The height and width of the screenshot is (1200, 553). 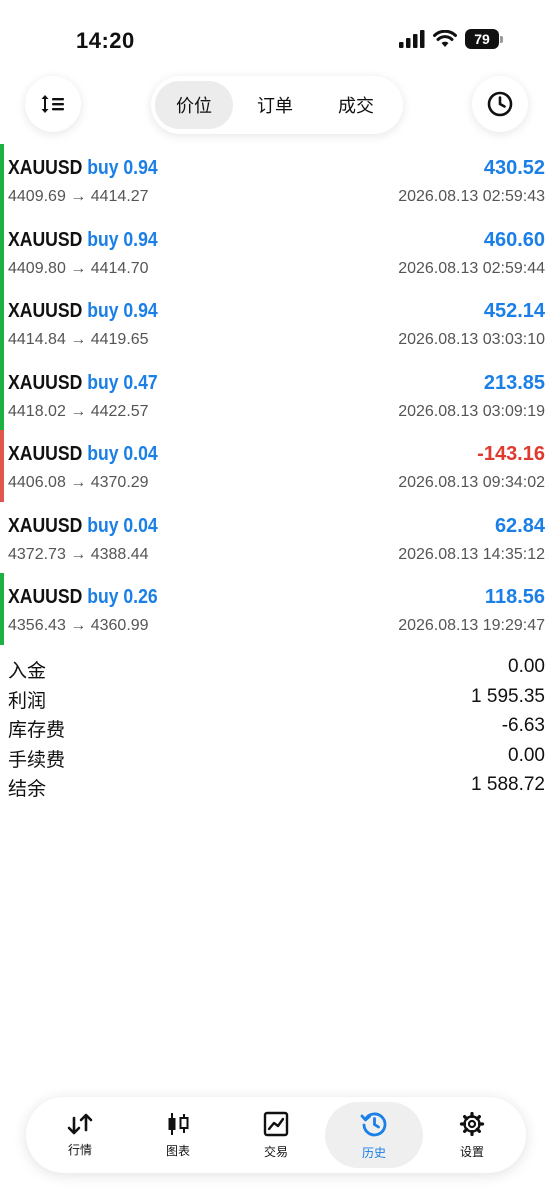 I want to click on tab-history-label: 历史, so click(x=373, y=1152).